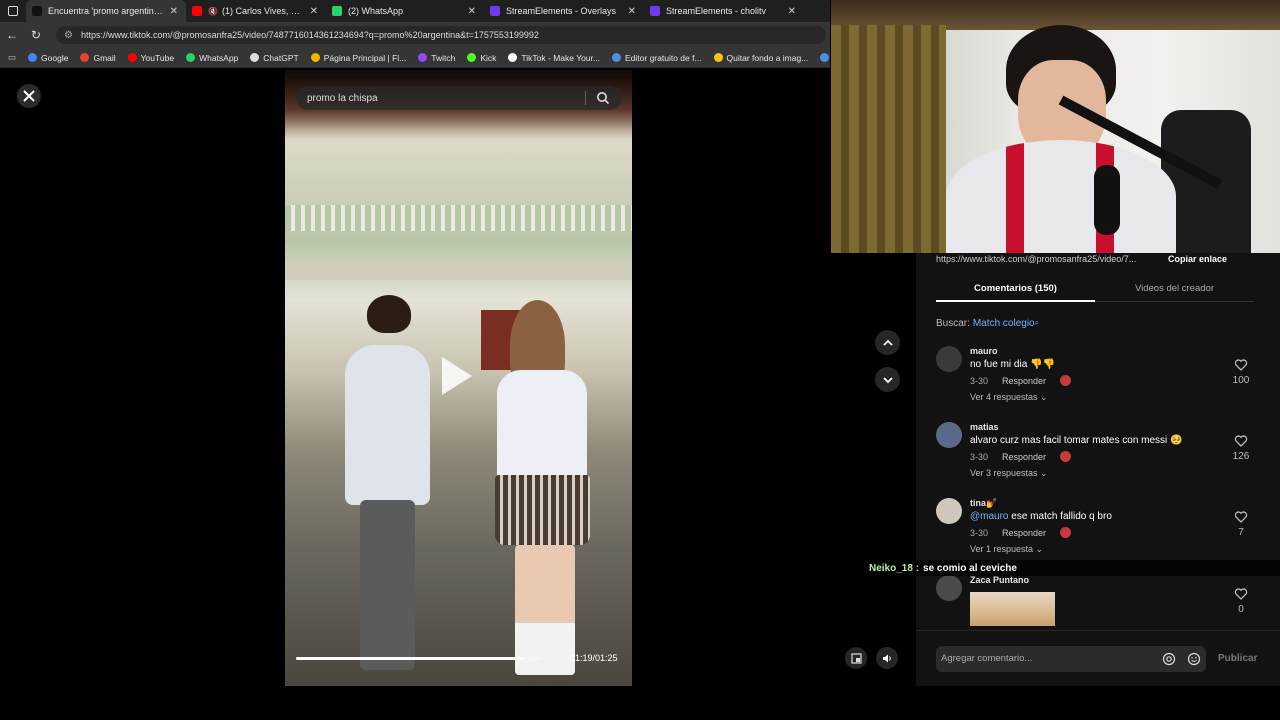  What do you see at coordinates (1107, 200) in the screenshot?
I see `microphone` at bounding box center [1107, 200].